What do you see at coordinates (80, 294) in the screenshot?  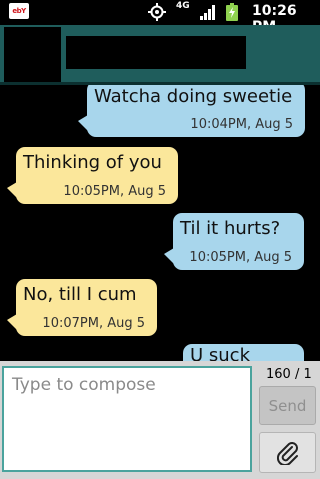 I see `message-text: No, till I cum` at bounding box center [80, 294].